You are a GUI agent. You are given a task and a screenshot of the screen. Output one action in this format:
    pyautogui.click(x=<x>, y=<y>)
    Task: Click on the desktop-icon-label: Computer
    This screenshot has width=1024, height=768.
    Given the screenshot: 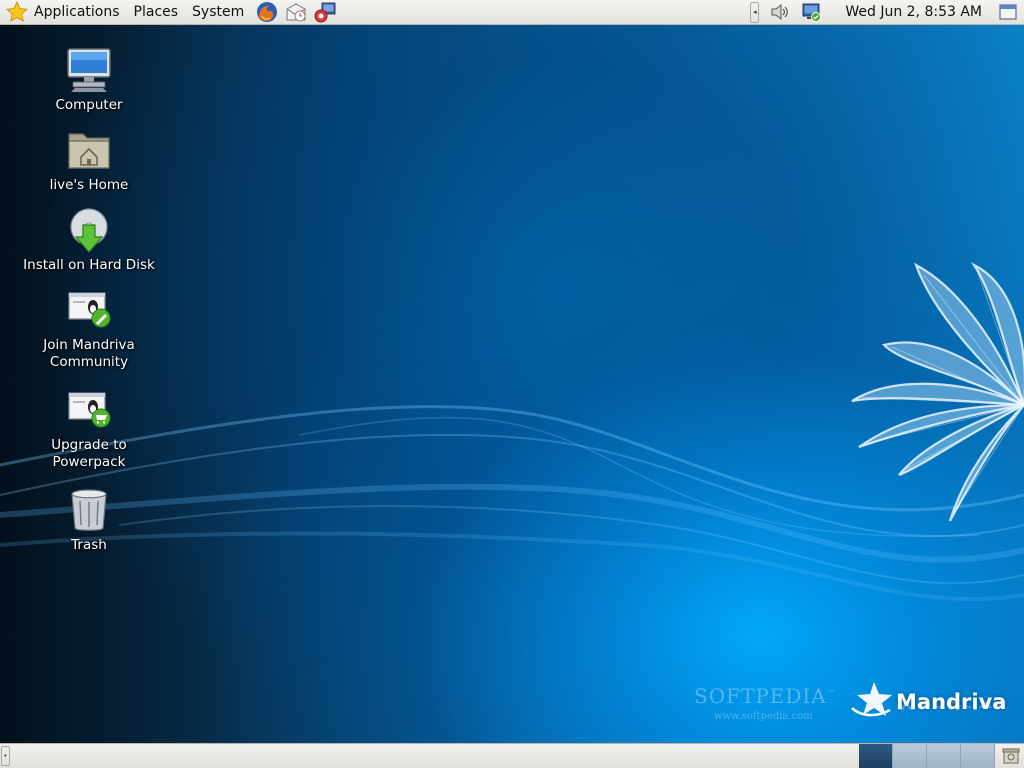 What is the action you would take?
    pyautogui.click(x=89, y=105)
    